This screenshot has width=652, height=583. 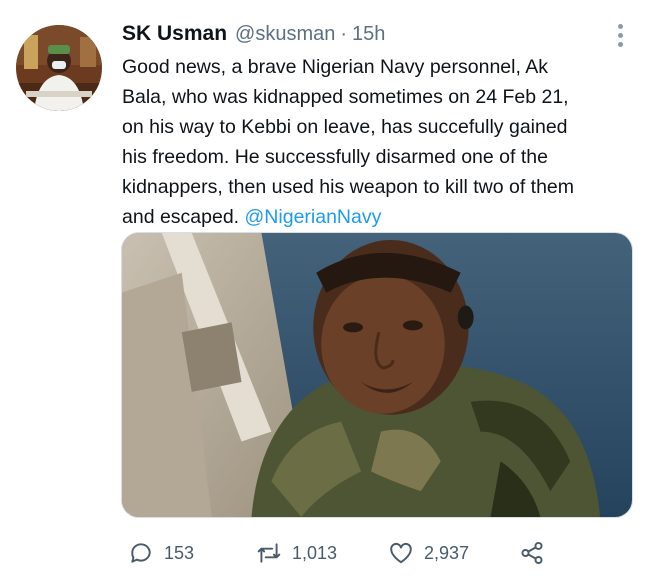 What do you see at coordinates (313, 217) in the screenshot?
I see `mention-link: @NigerianNavy` at bounding box center [313, 217].